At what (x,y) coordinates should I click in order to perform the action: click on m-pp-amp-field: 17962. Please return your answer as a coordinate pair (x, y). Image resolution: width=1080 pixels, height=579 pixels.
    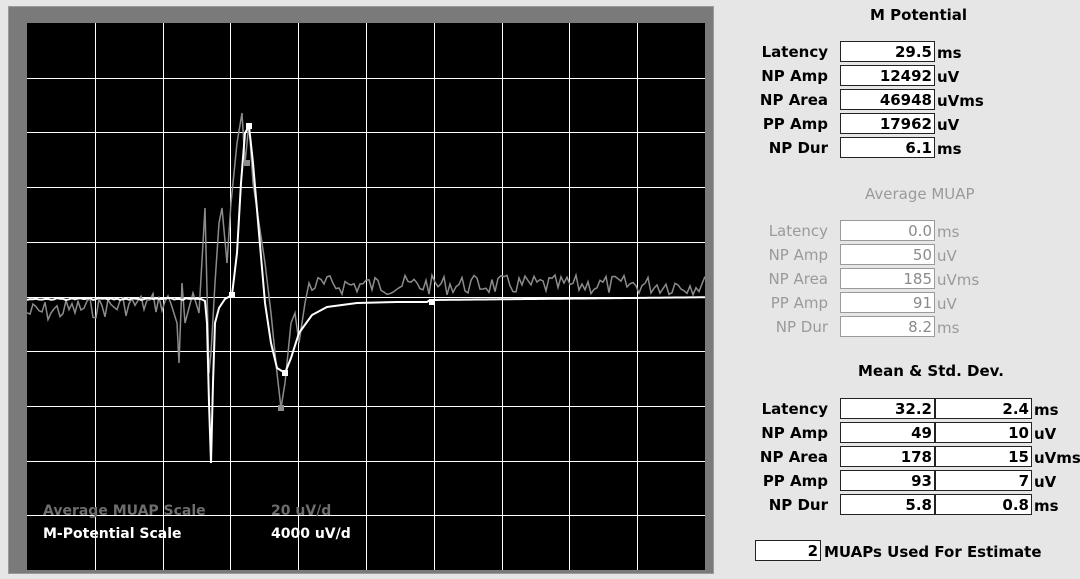
    Looking at the image, I should click on (887, 123).